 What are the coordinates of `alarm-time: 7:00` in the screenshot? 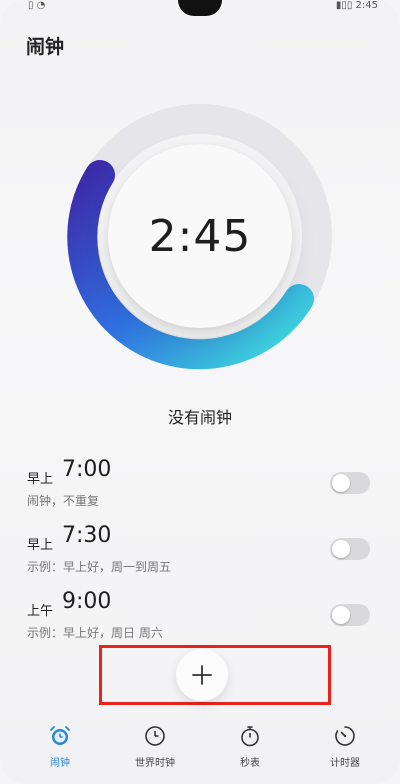 It's located at (87, 469).